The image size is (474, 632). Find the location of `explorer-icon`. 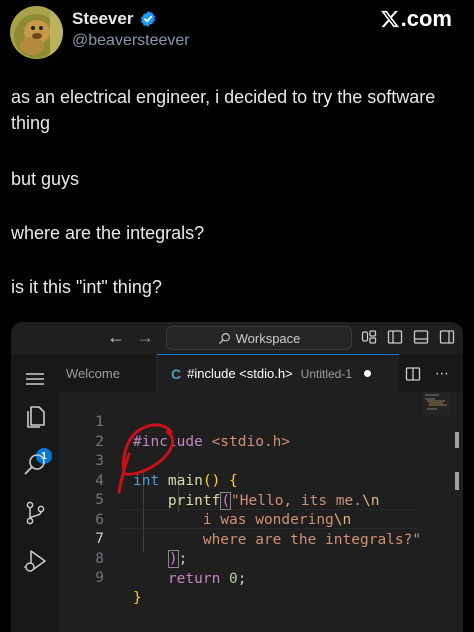

explorer-icon is located at coordinates (35, 417).